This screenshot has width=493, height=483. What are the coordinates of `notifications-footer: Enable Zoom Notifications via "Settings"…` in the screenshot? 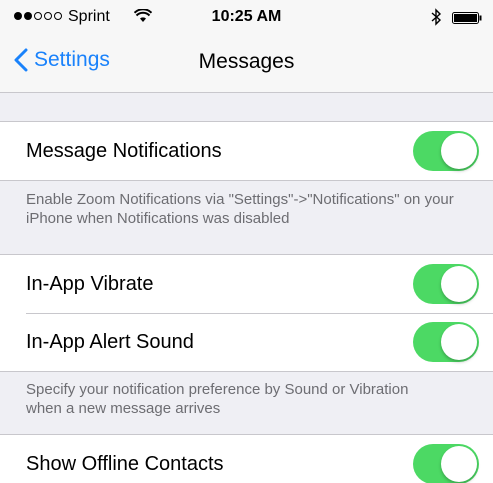 It's located at (240, 209).